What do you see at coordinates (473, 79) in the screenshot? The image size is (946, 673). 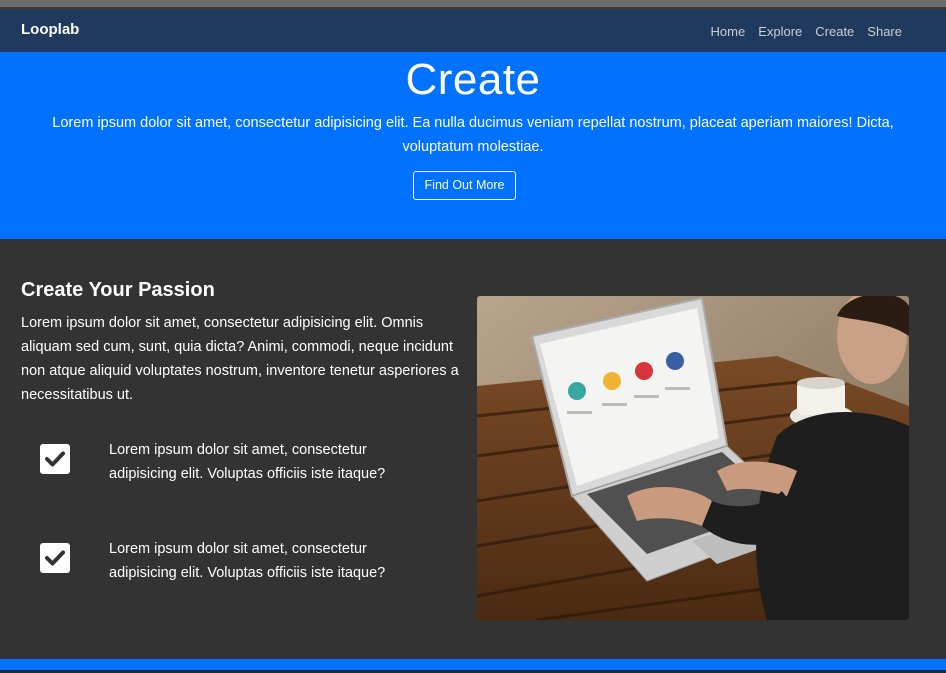 I see `hero-title: Create` at bounding box center [473, 79].